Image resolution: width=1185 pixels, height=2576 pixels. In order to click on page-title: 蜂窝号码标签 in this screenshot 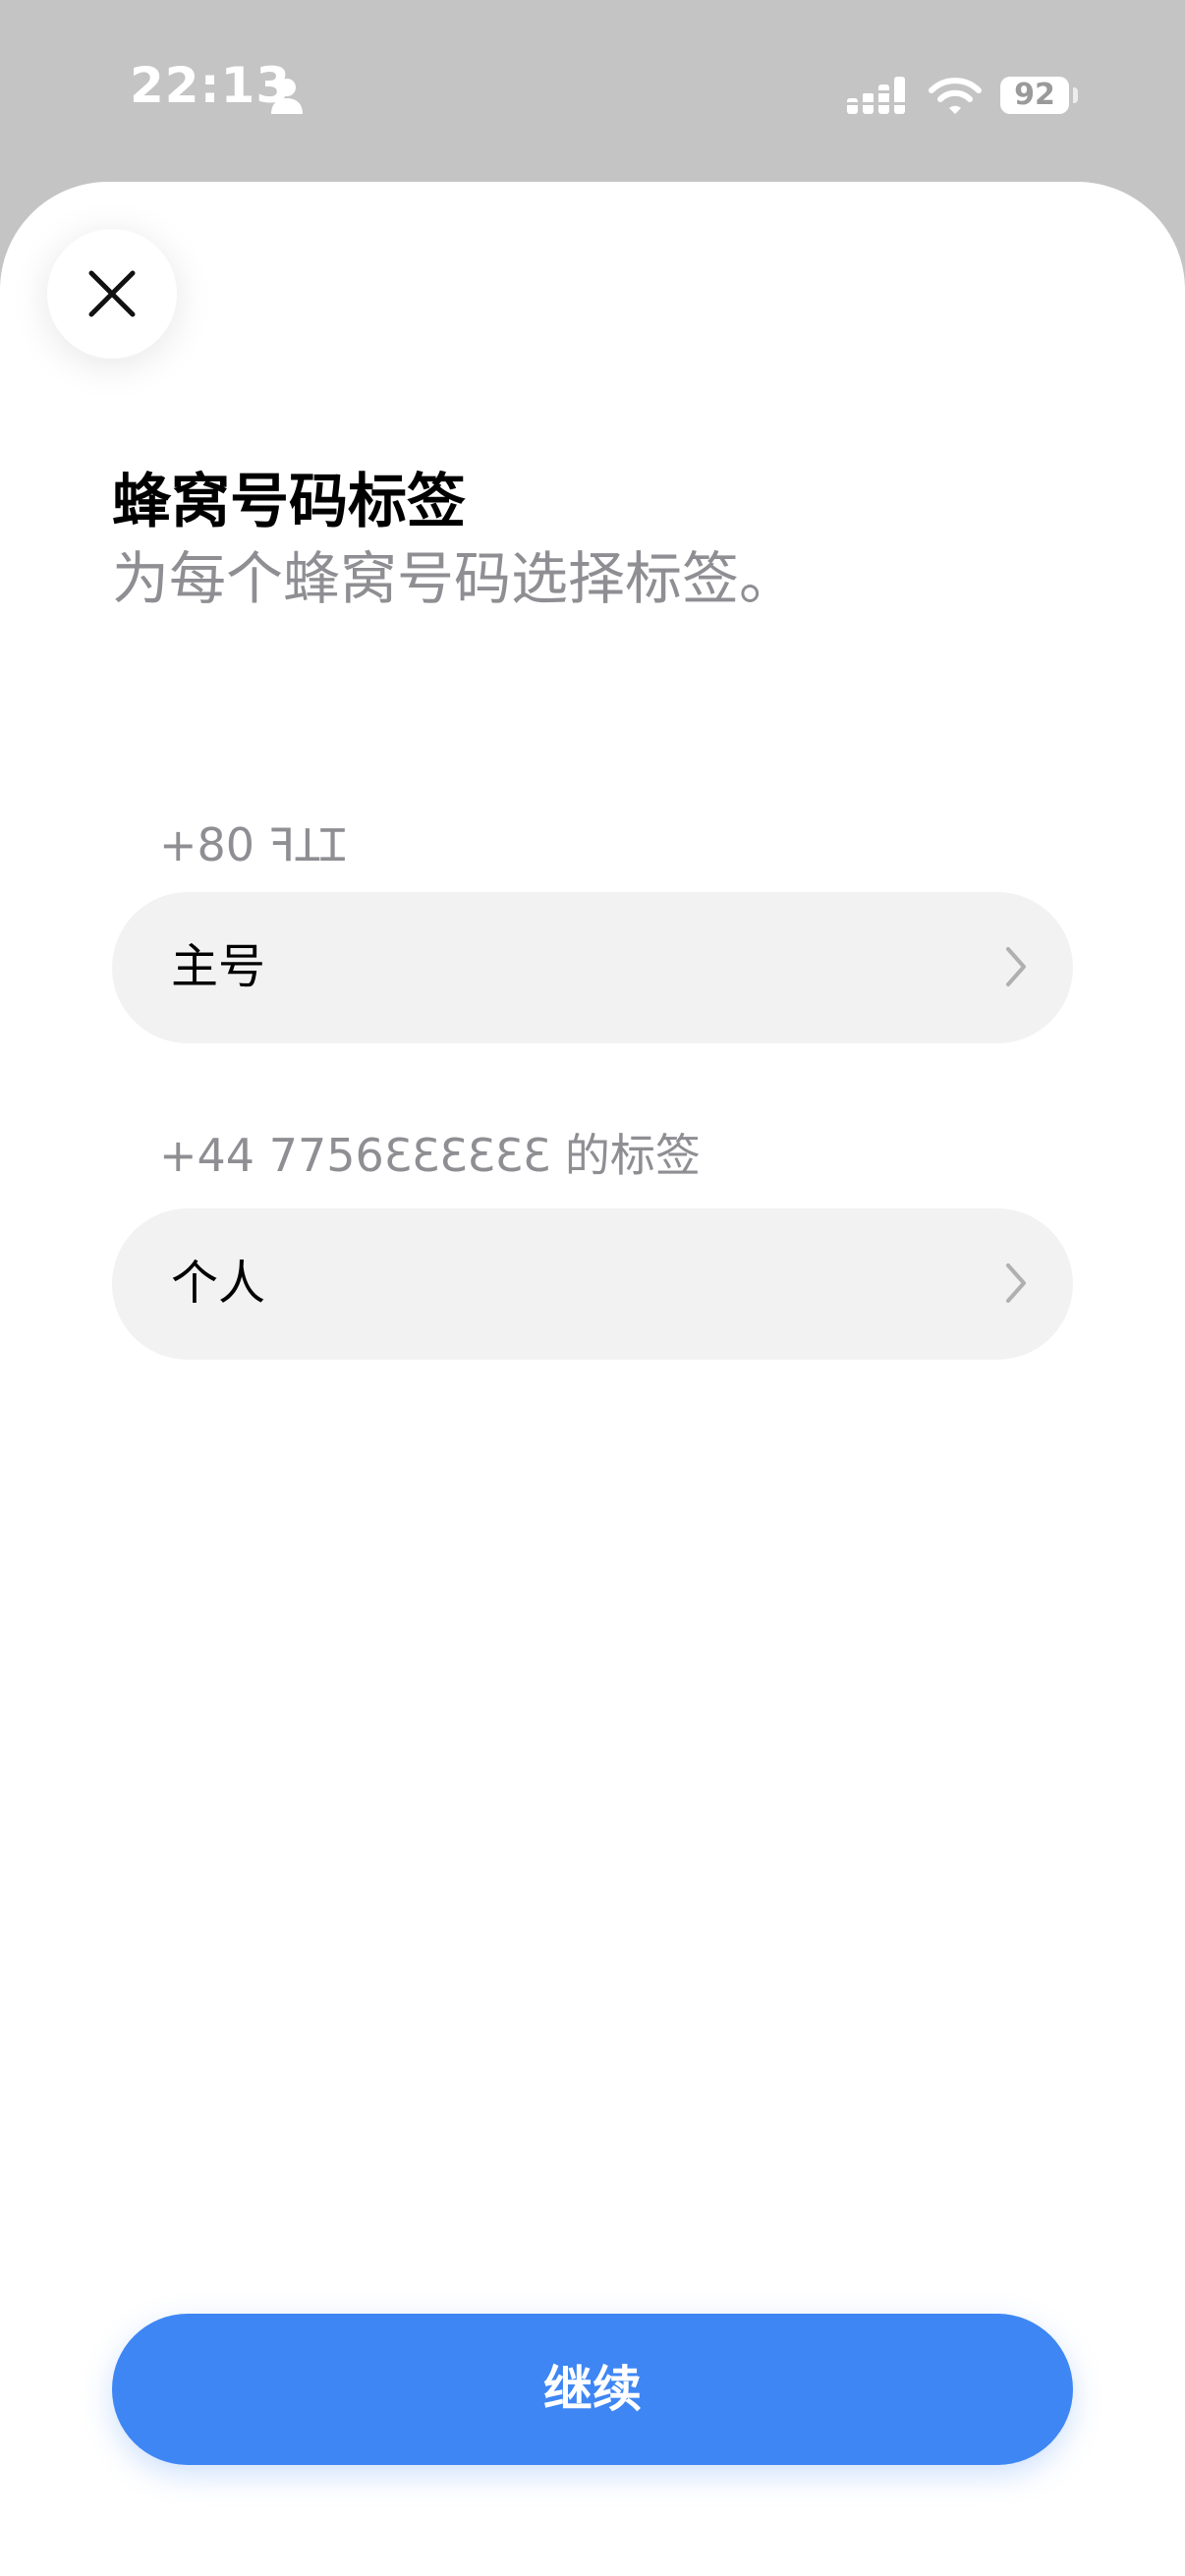, I will do `click(289, 502)`.